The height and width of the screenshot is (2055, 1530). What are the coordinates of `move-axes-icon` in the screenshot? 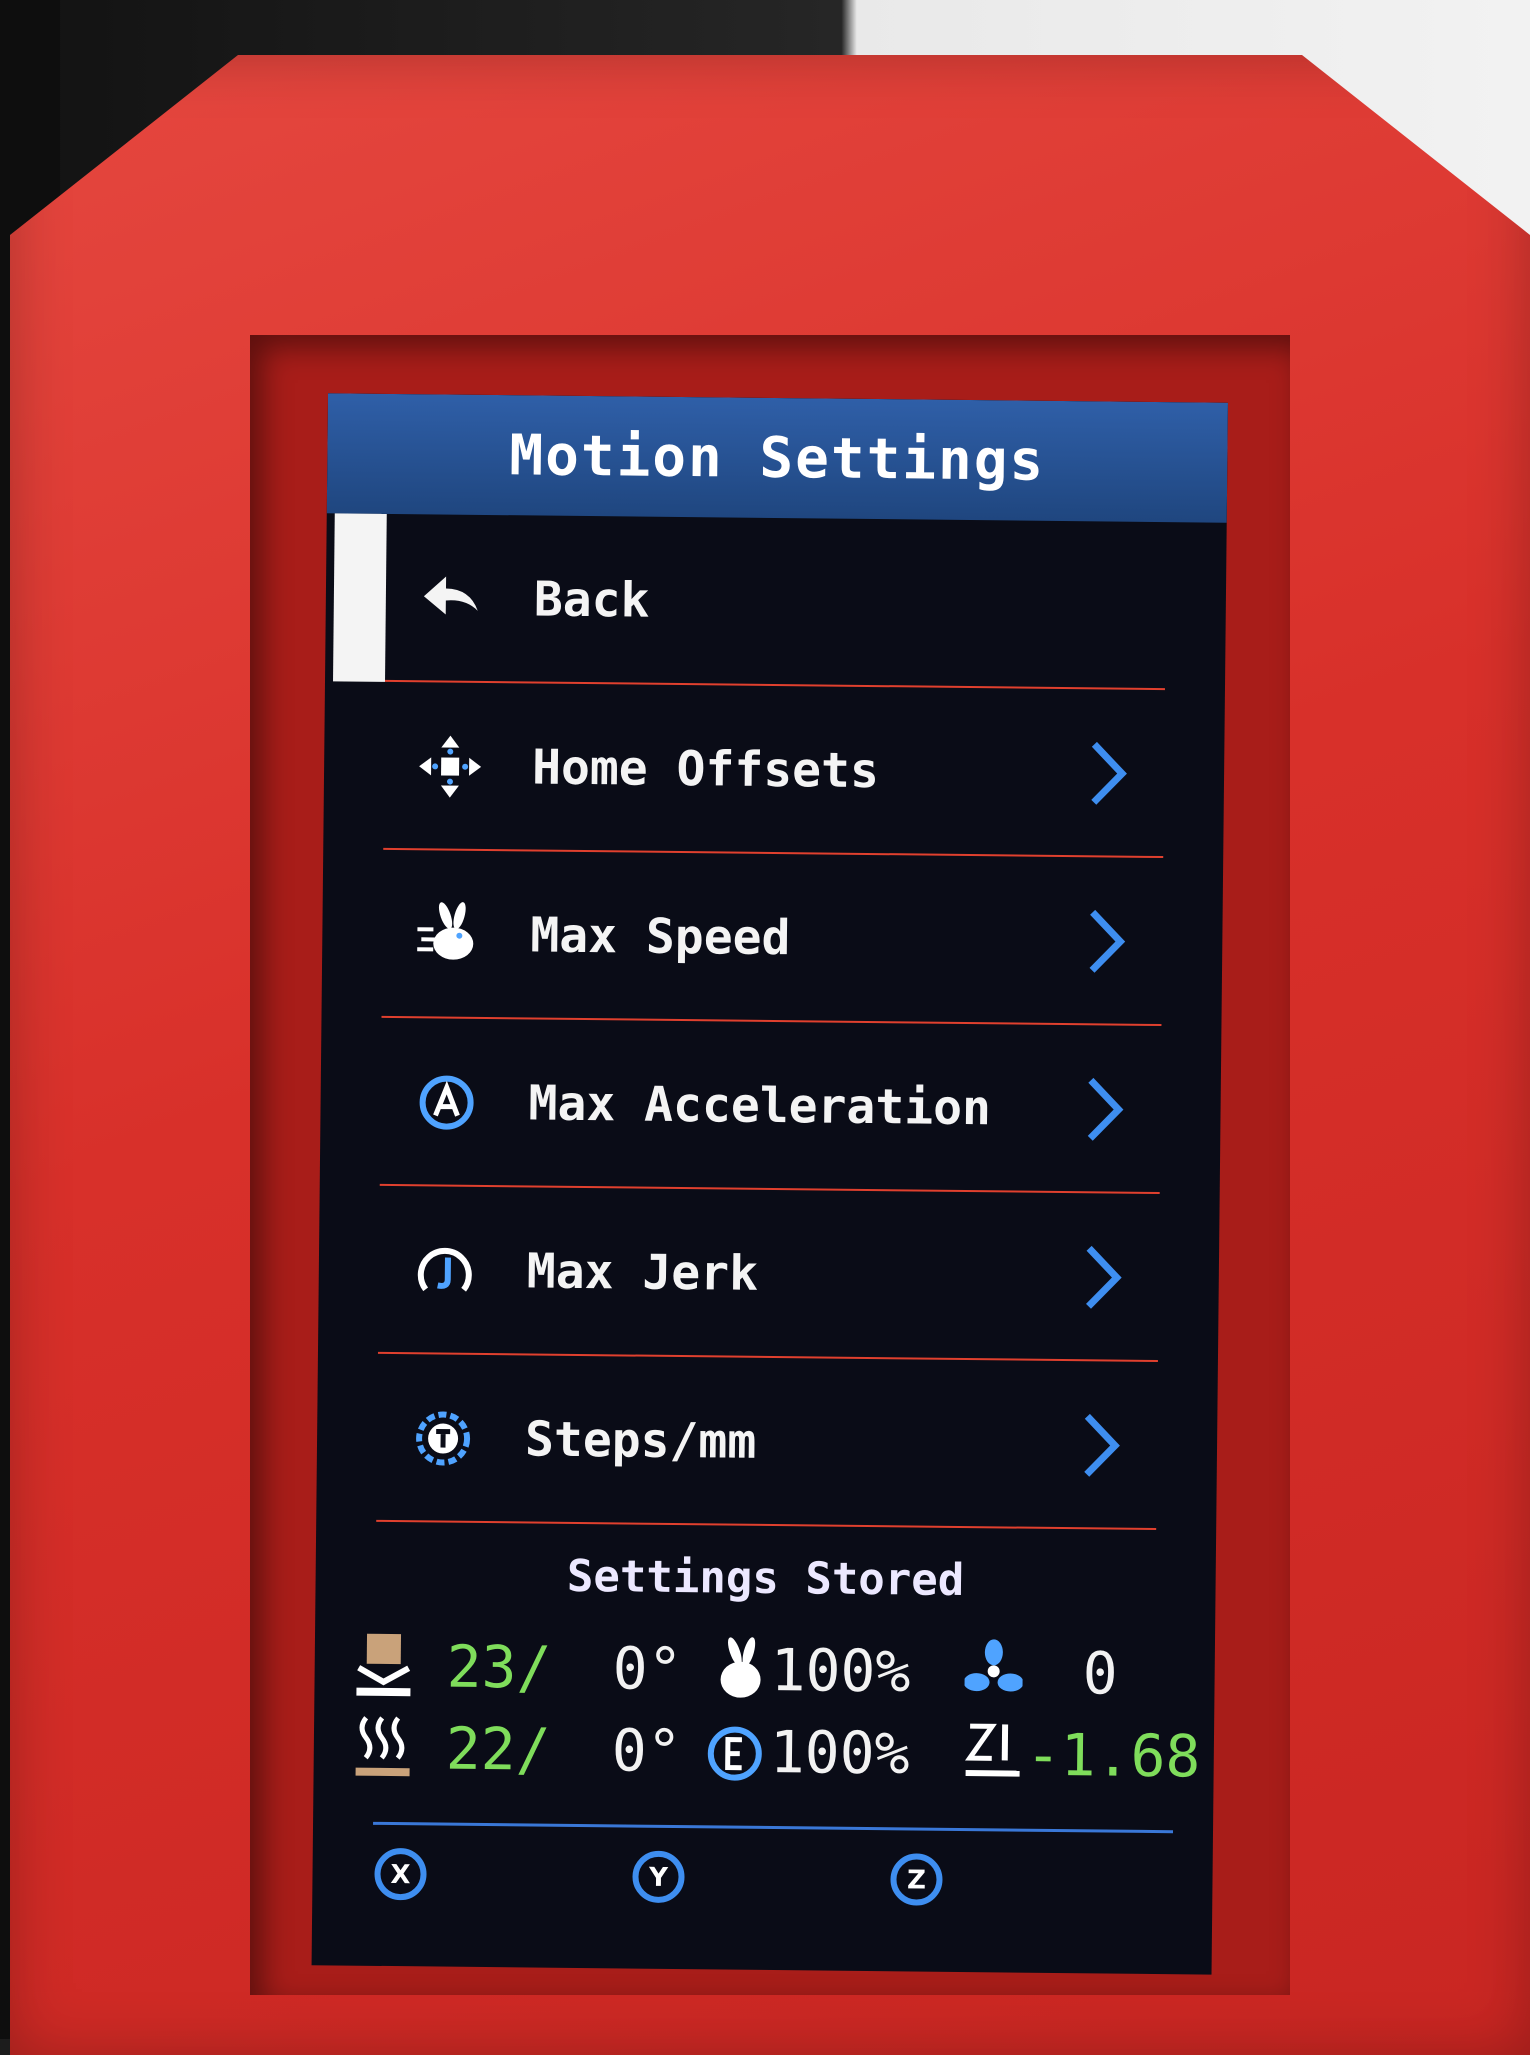 It's located at (450, 766).